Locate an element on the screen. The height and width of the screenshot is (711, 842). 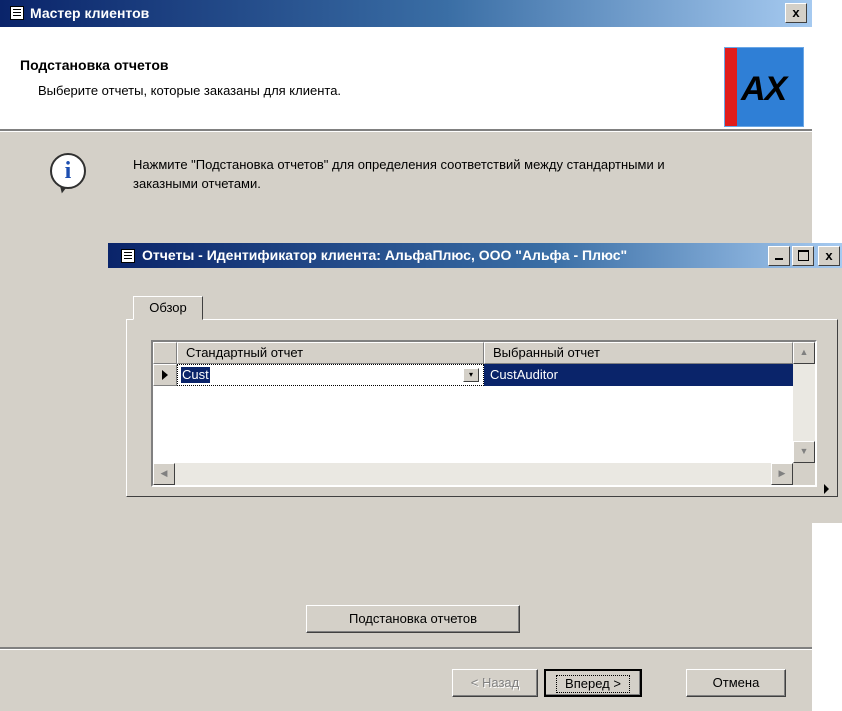
dialog-close-button: x is located at coordinates (829, 256).